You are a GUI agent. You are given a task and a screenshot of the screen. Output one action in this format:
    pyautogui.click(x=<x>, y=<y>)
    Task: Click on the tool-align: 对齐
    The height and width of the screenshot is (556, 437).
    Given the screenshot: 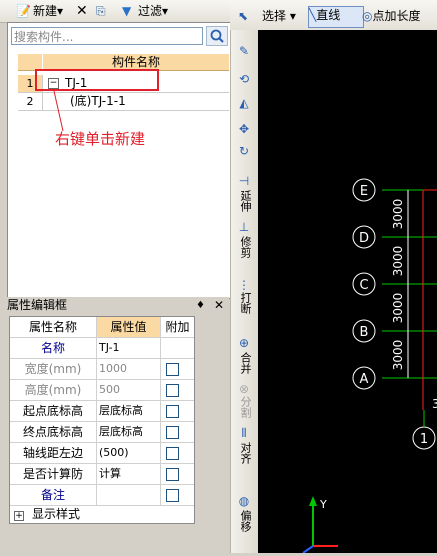 What is the action you would take?
    pyautogui.click(x=245, y=453)
    